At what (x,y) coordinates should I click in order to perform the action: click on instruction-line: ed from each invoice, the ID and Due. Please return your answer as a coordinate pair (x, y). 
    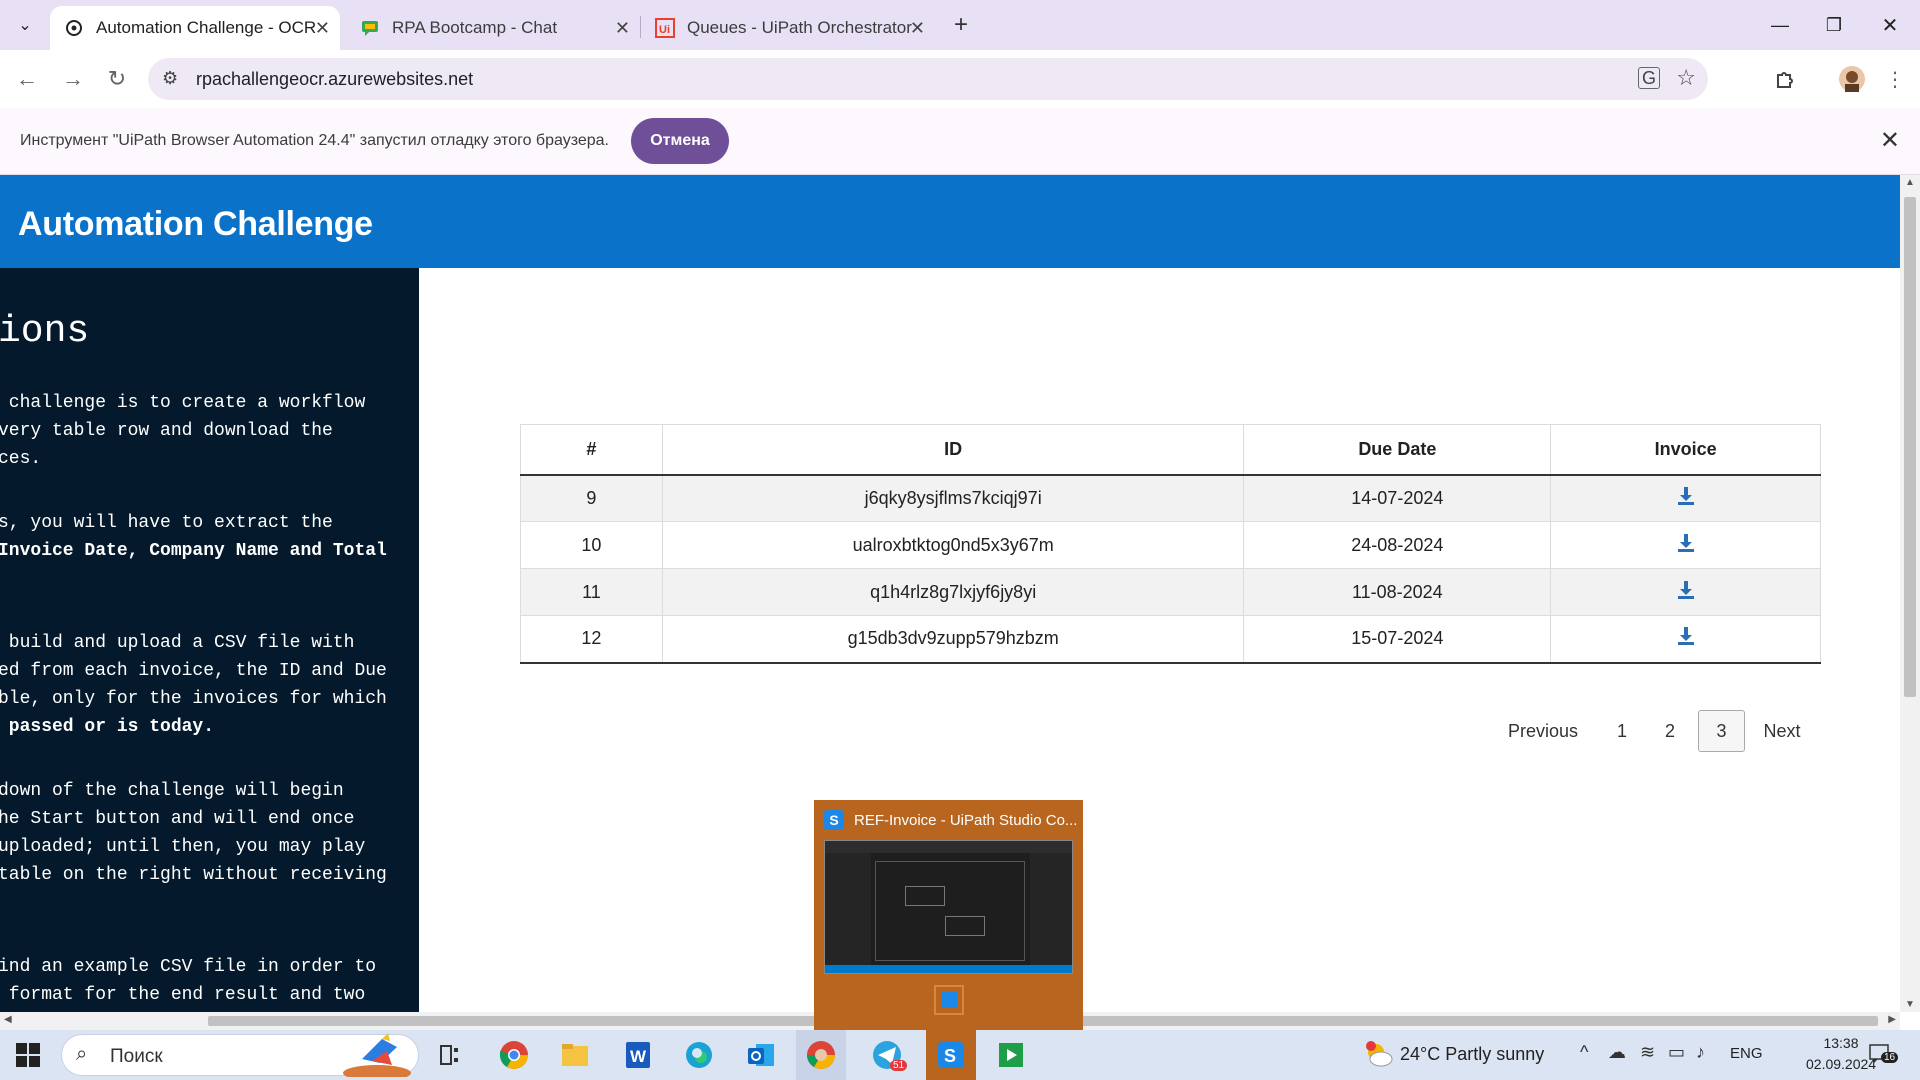
    Looking at the image, I should click on (193, 671).